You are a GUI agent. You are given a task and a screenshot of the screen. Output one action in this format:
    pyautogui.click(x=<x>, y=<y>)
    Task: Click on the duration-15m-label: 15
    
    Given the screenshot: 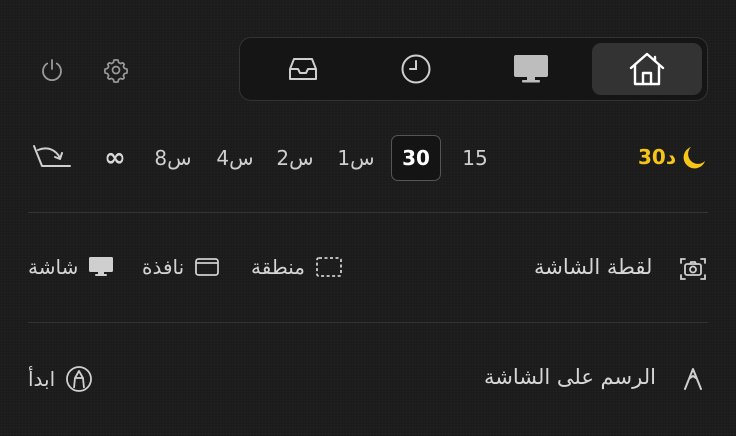 What is the action you would take?
    pyautogui.click(x=475, y=158)
    